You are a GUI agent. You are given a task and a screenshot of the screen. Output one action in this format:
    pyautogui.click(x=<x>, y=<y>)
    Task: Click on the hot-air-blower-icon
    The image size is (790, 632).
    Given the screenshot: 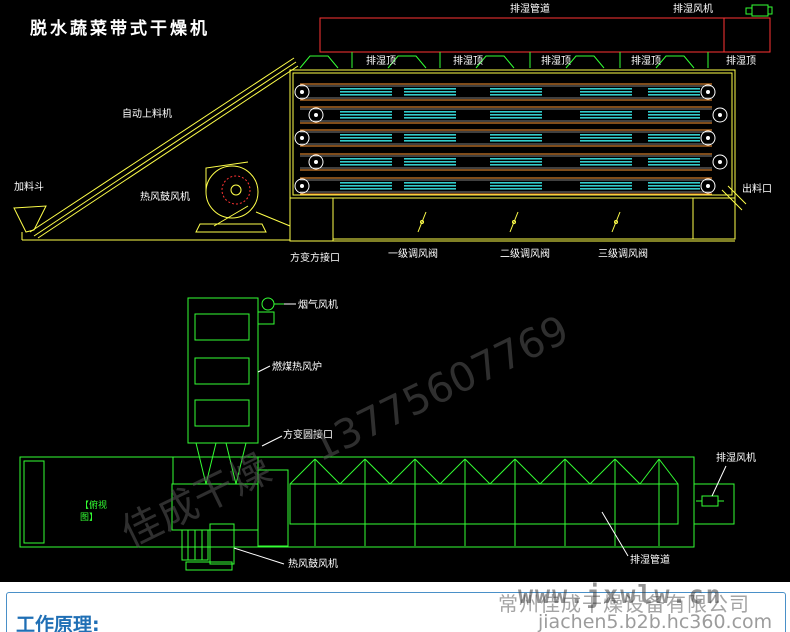 What is the action you would take?
    pyautogui.click(x=243, y=197)
    